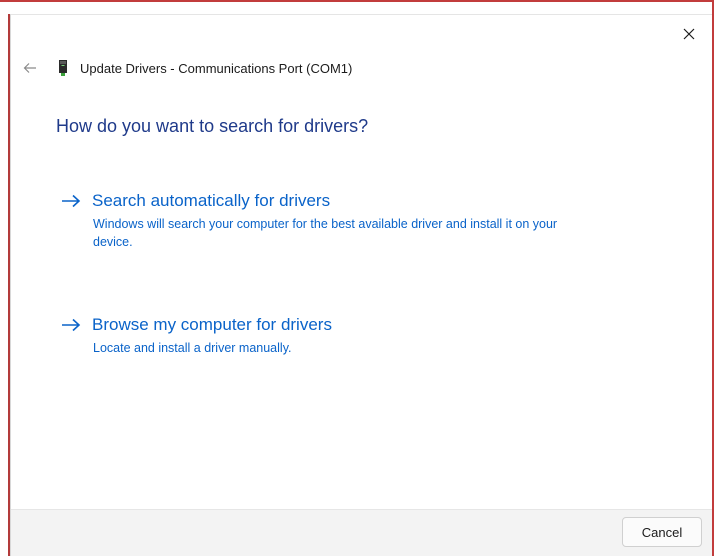  I want to click on option-description: Locate and install a driver manually., so click(192, 348).